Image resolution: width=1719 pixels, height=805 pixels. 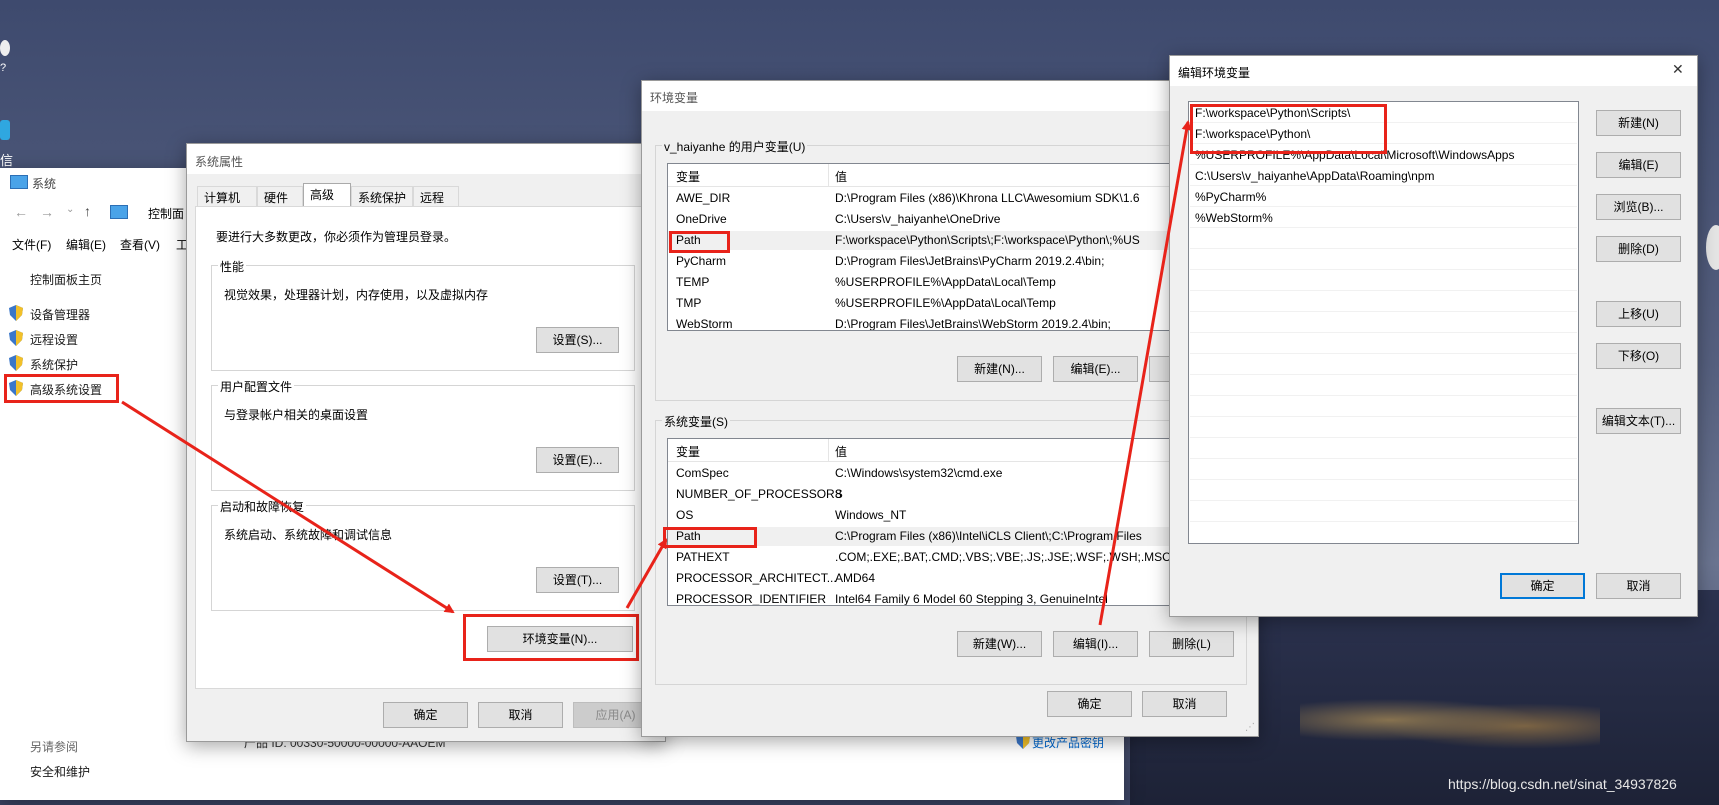 I want to click on arrow-edit-to-entries, so click(x=1145, y=373).